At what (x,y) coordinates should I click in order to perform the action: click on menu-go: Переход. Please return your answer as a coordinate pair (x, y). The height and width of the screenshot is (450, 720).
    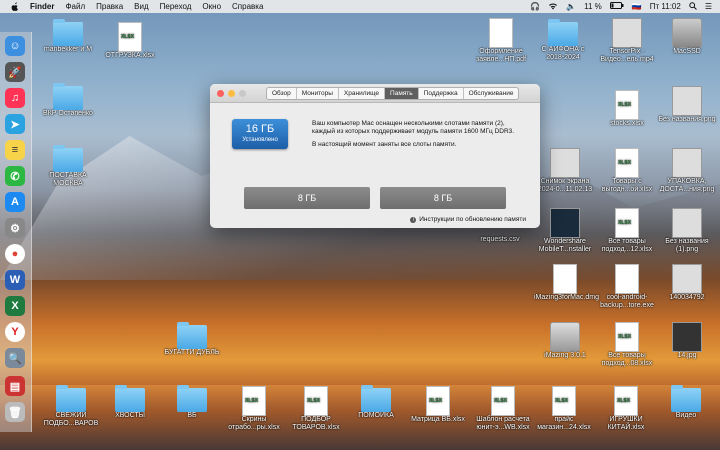
    Looking at the image, I should click on (176, 6).